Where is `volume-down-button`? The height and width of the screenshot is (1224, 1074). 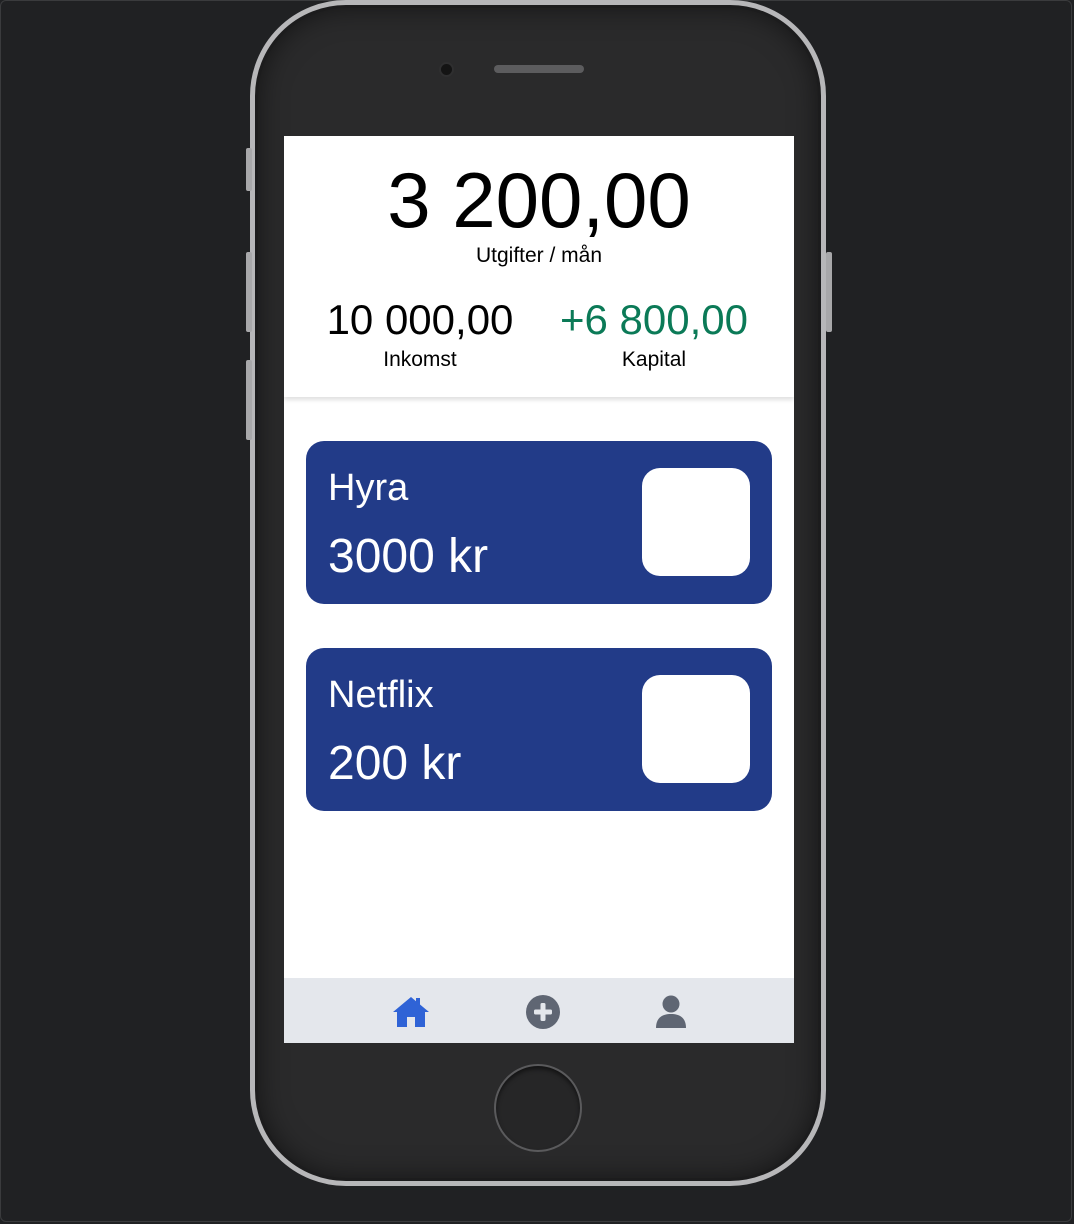 volume-down-button is located at coordinates (249, 400).